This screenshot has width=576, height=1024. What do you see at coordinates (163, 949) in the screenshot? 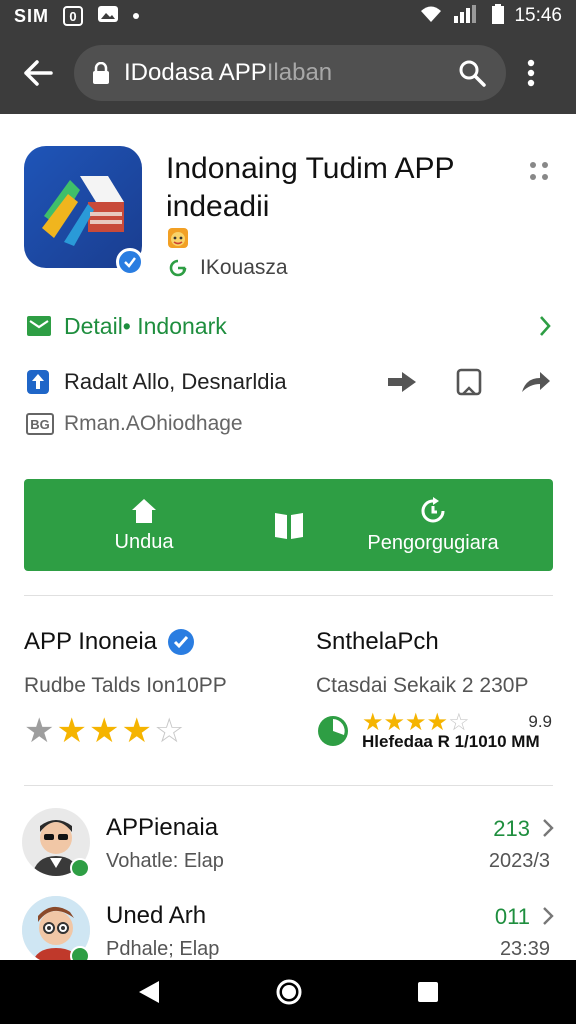
I see `review-sub: Pdhale; Elap` at bounding box center [163, 949].